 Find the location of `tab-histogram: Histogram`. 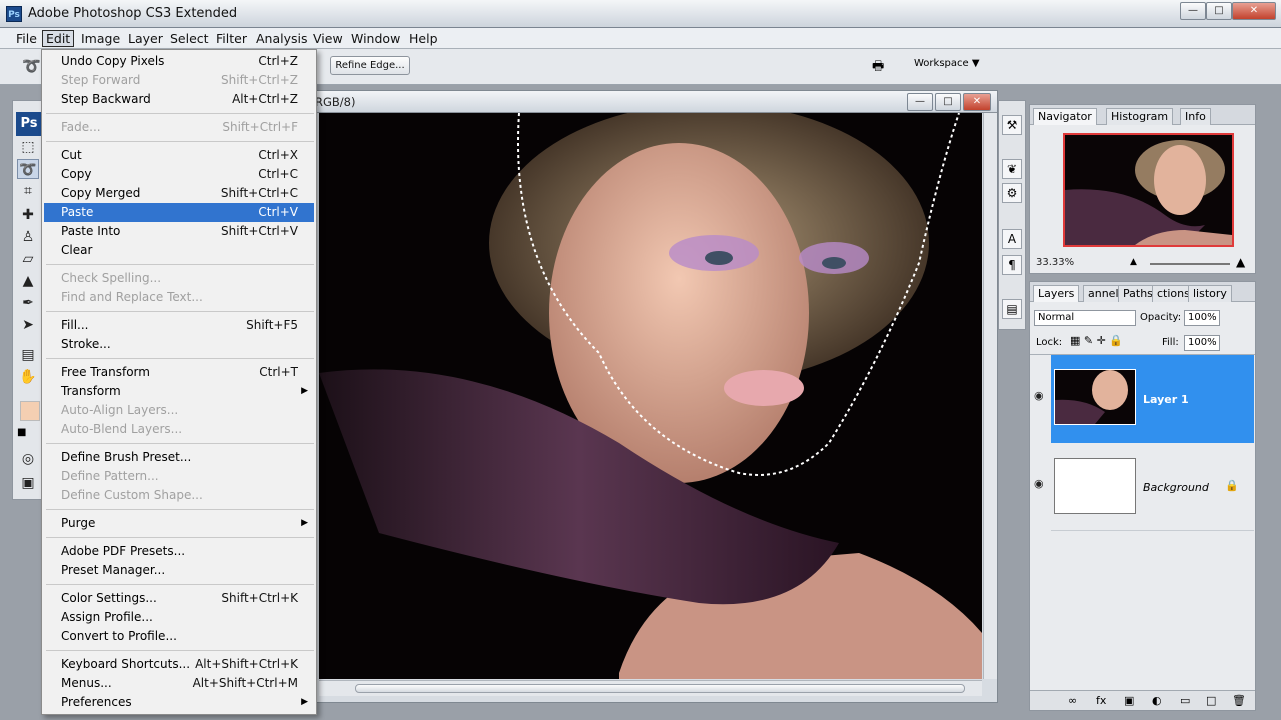

tab-histogram: Histogram is located at coordinates (1140, 116).